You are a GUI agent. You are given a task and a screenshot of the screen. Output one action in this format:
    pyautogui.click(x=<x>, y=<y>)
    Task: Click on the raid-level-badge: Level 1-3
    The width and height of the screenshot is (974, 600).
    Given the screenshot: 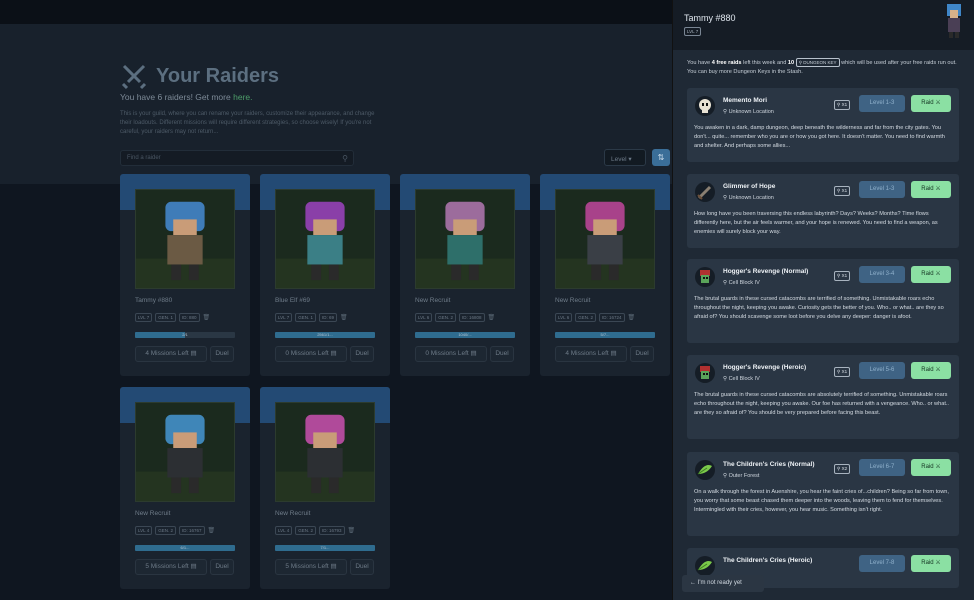 What is the action you would take?
    pyautogui.click(x=882, y=189)
    